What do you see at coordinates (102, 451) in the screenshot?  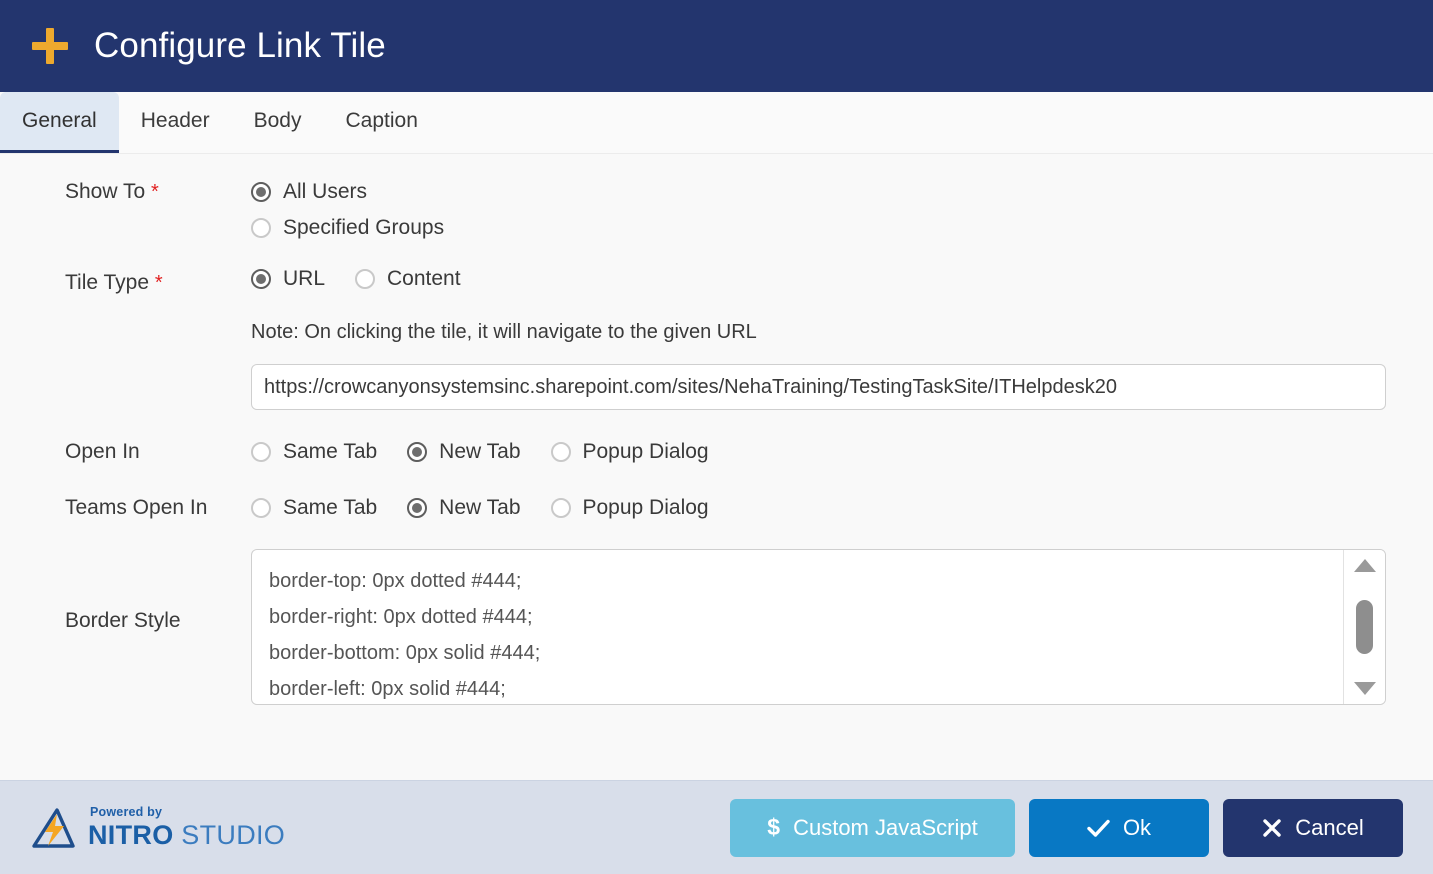 I see `open-in-label: Open In` at bounding box center [102, 451].